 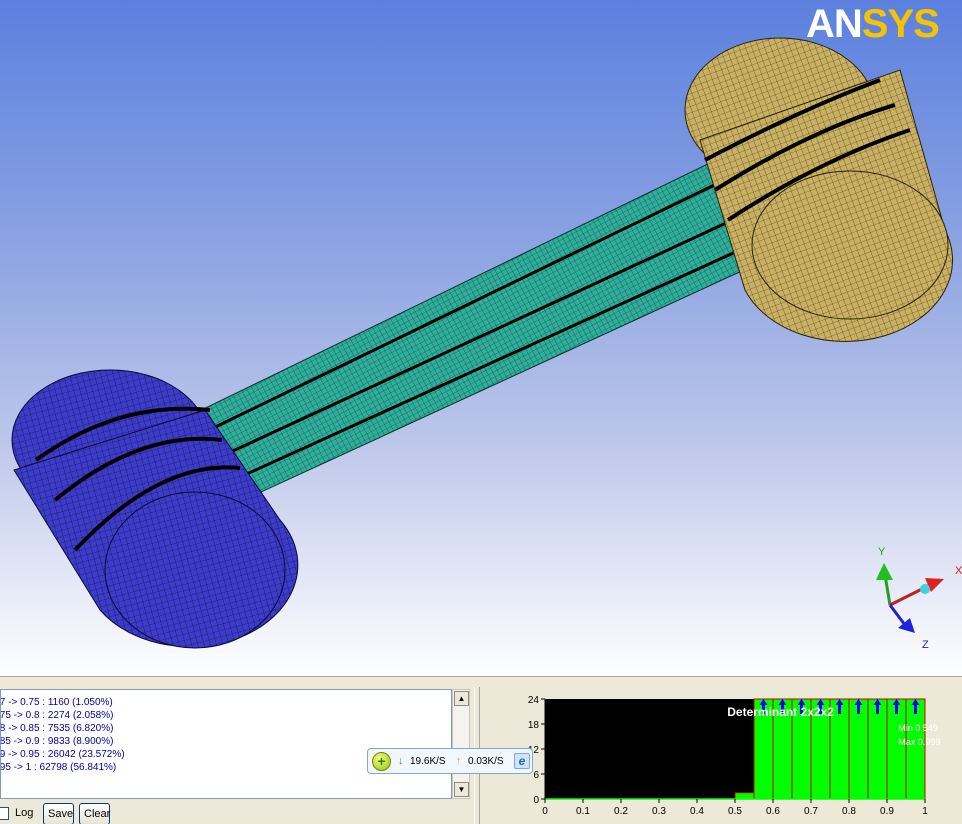 I want to click on log-line: .8 -> 0.85 : 7535 (6.820%), so click(x=57, y=728).